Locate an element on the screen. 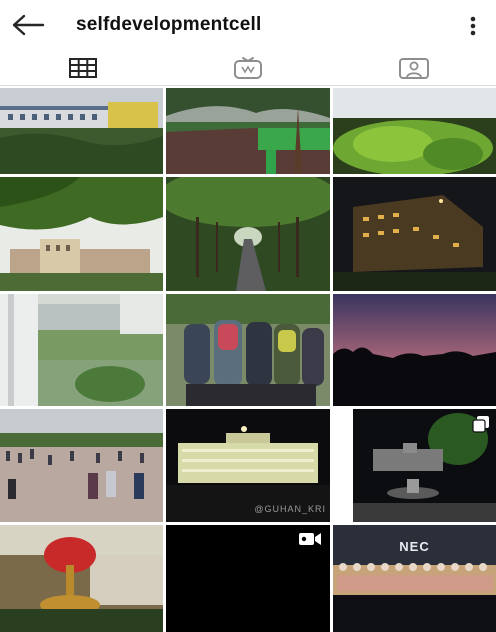 The width and height of the screenshot is (496, 632). profile-header: selfdevelopmentcell is located at coordinates (248, 25).